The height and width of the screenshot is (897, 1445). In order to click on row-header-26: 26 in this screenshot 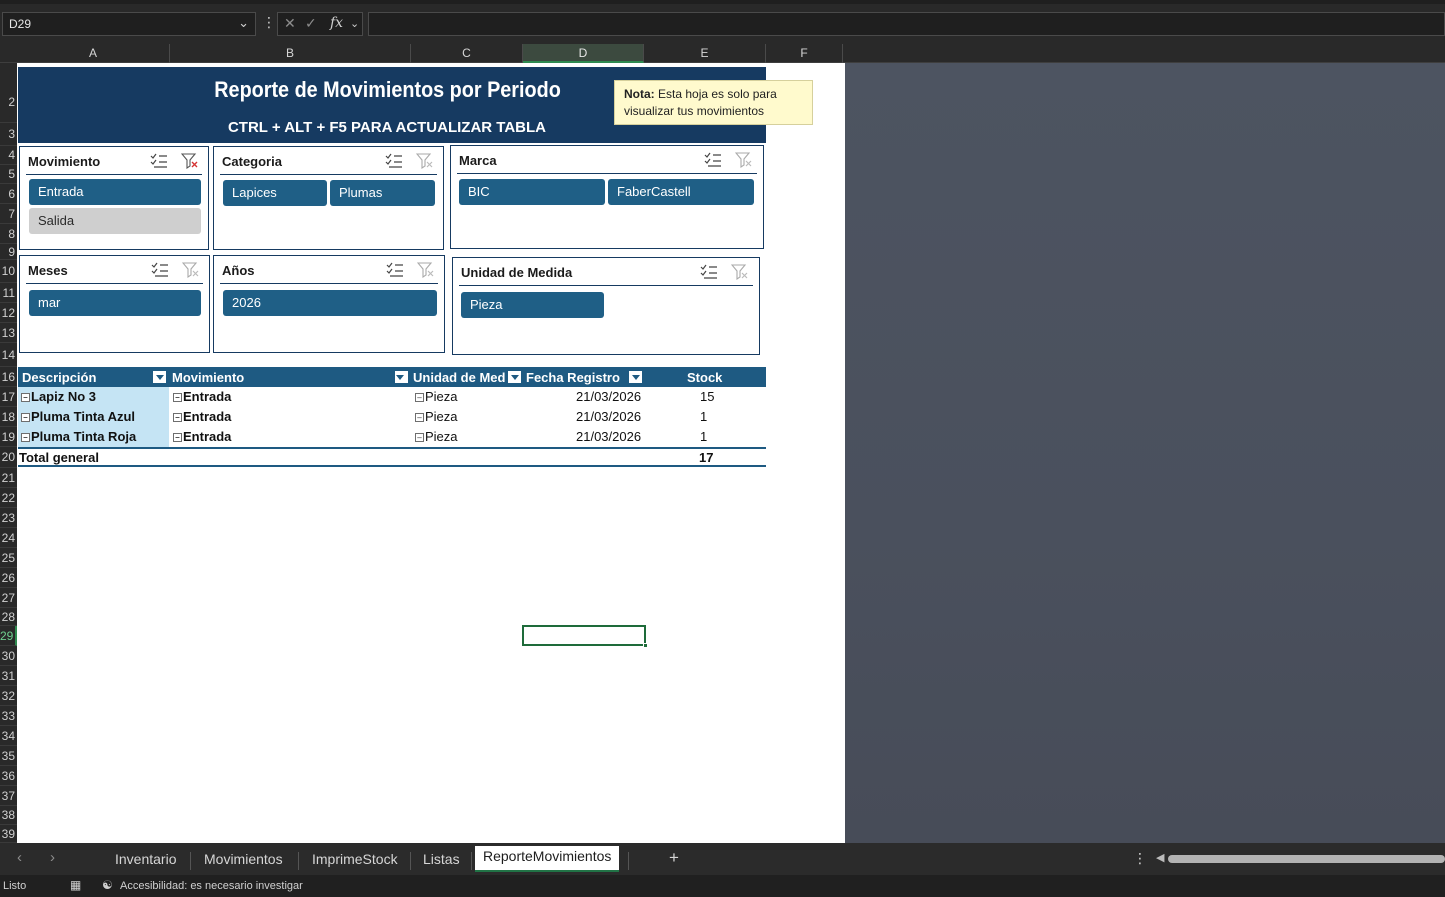, I will do `click(8, 578)`.